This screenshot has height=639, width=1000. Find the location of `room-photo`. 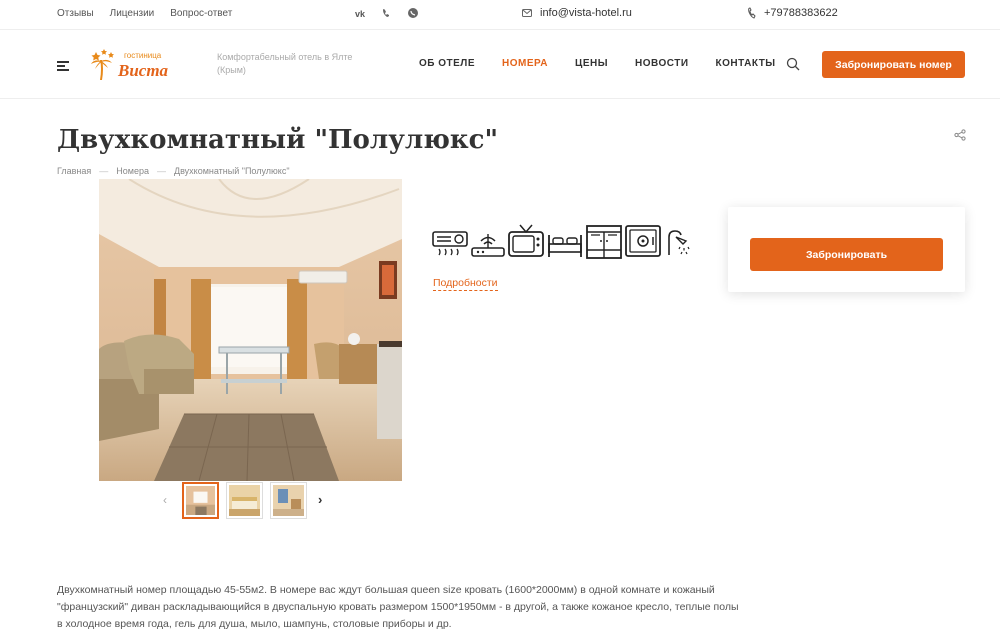

room-photo is located at coordinates (250, 330).